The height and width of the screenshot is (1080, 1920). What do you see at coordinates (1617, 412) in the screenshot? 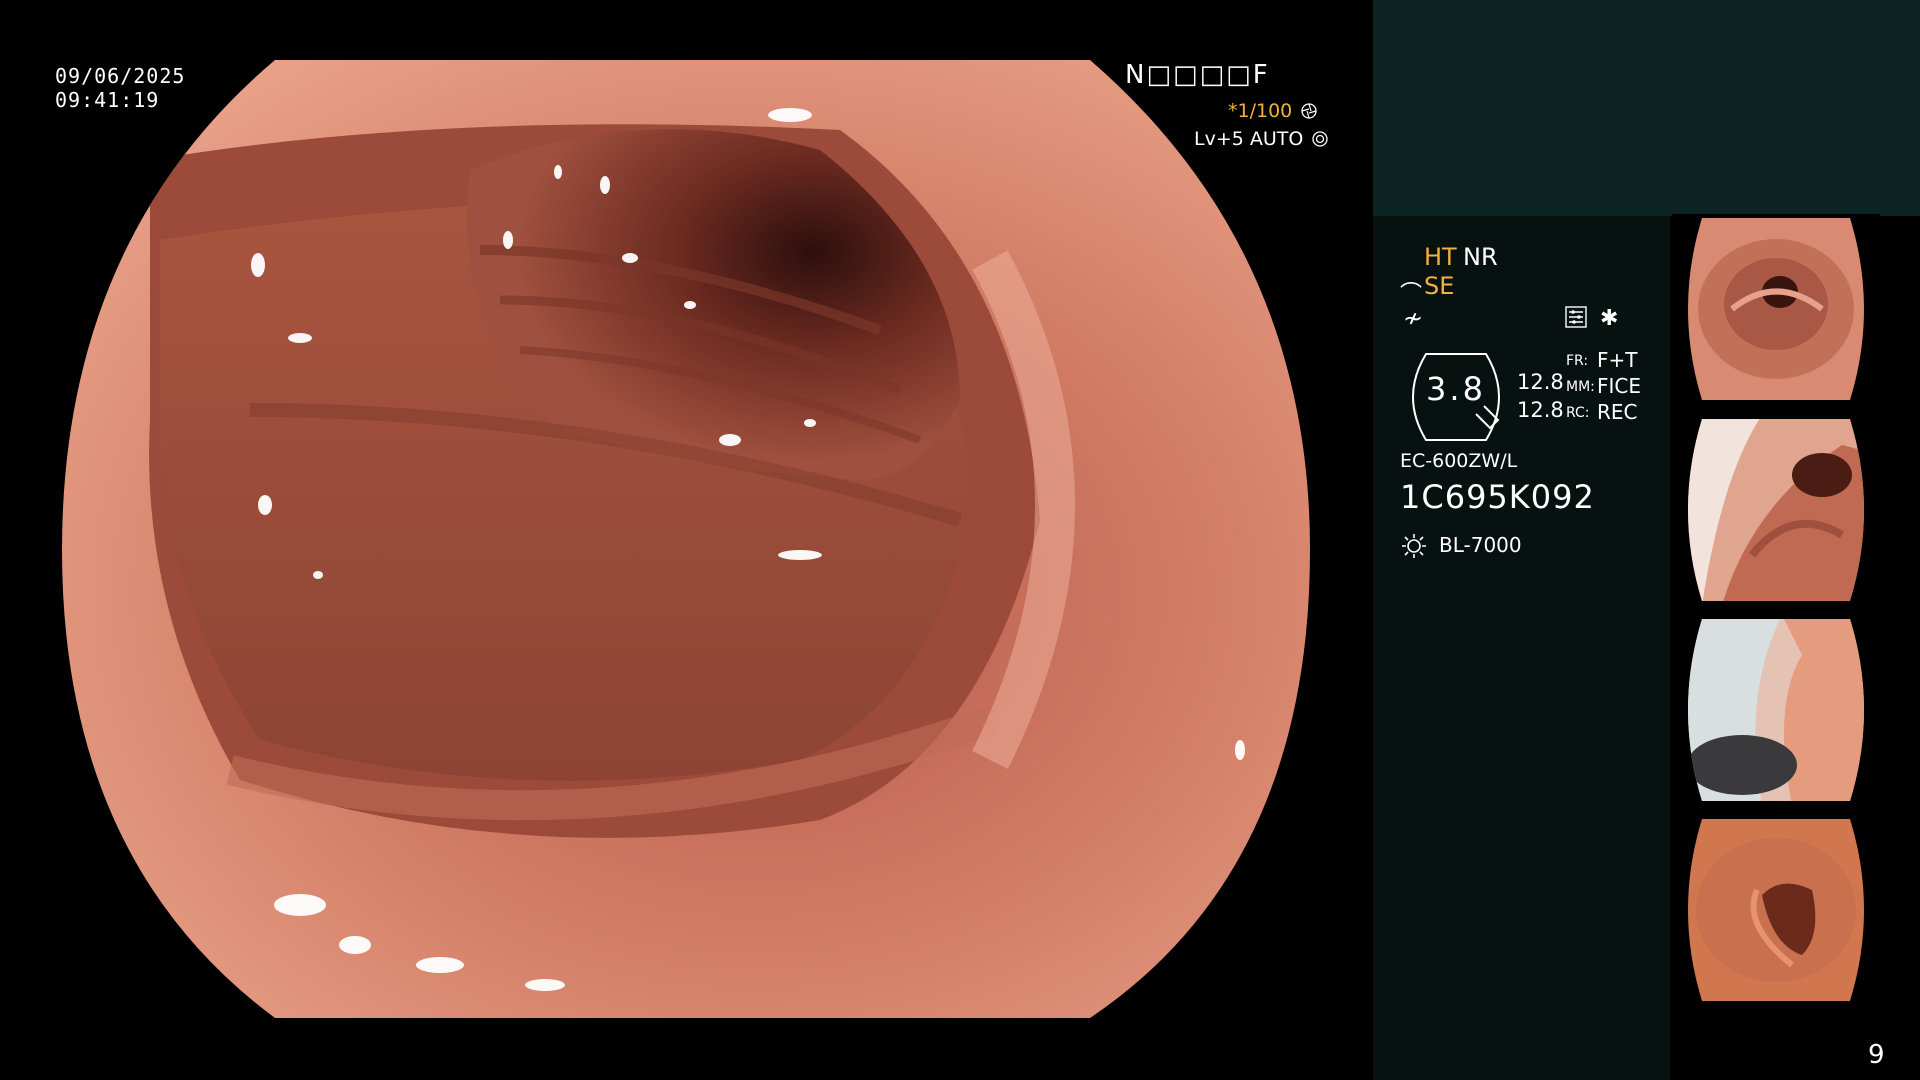
I see `param-value-rc: REC` at bounding box center [1617, 412].